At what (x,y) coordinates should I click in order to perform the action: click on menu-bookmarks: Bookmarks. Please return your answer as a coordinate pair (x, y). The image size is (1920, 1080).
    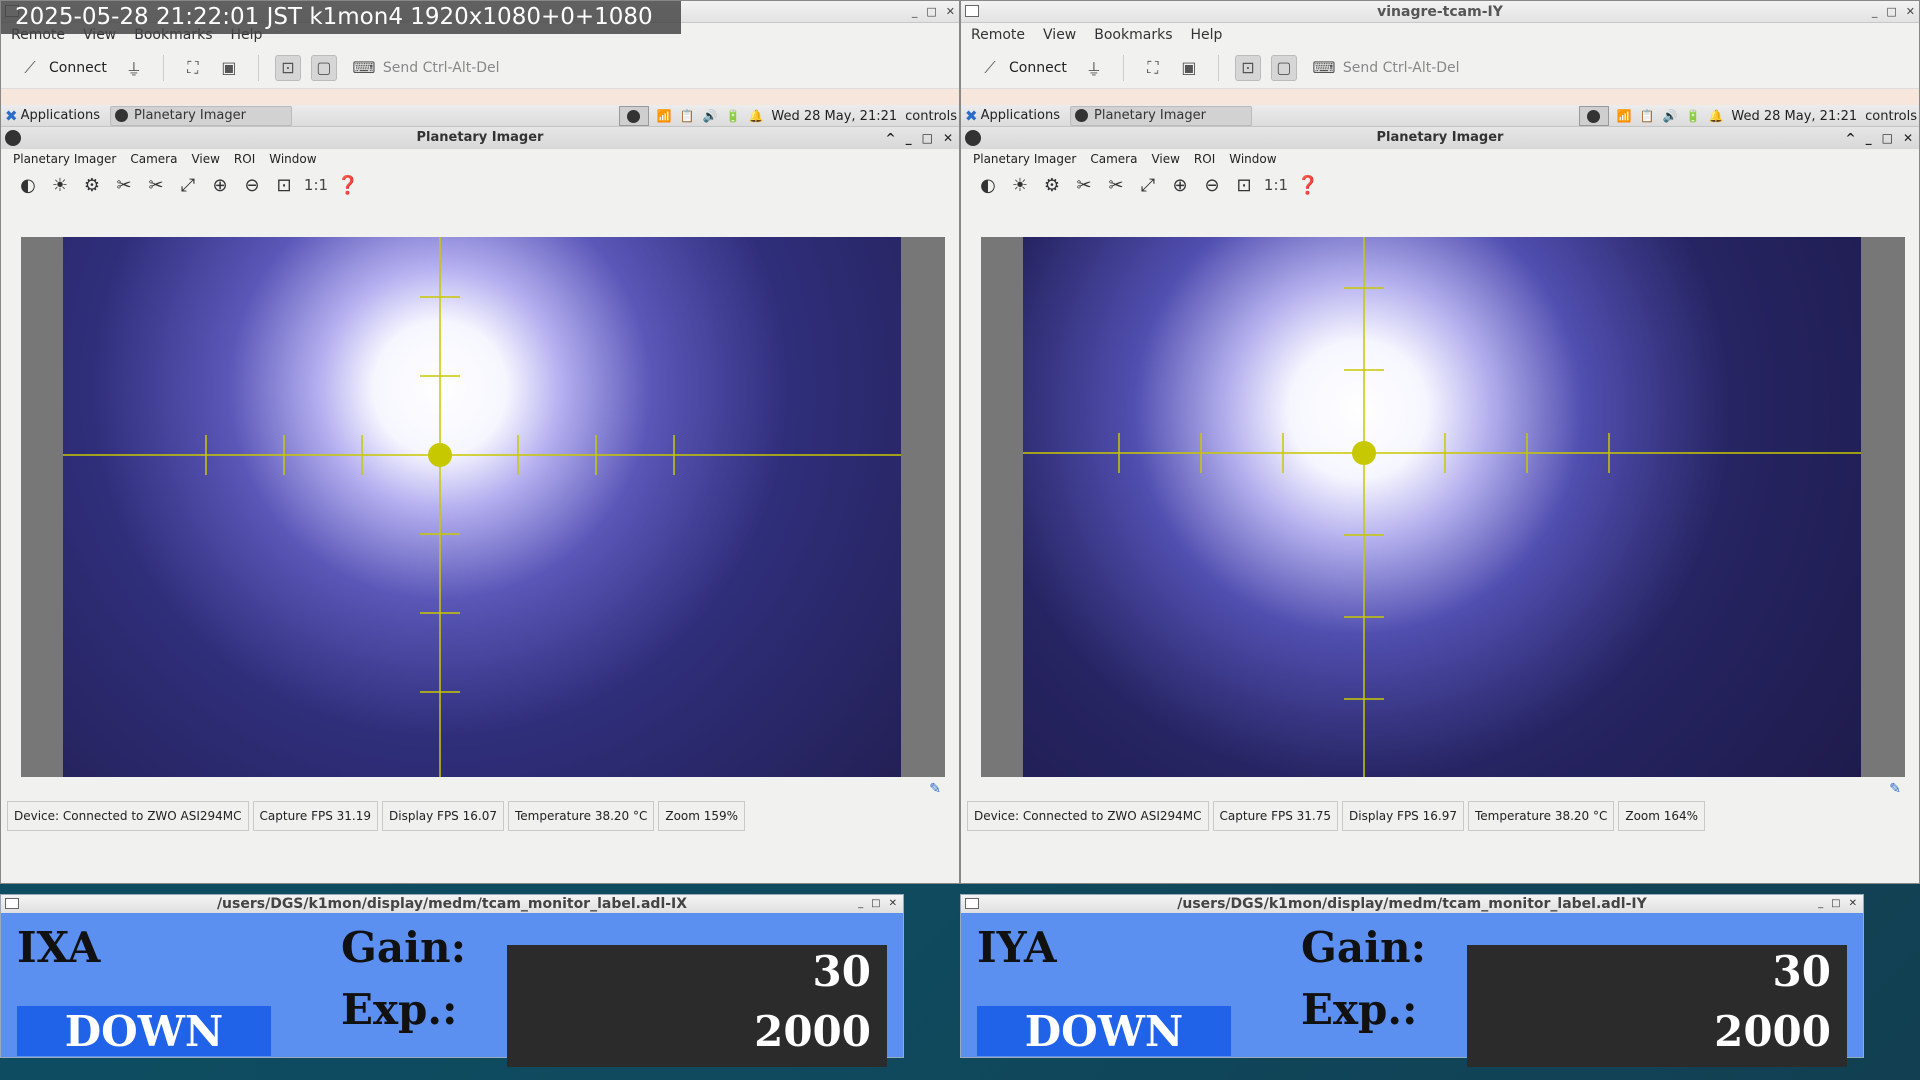
    Looking at the image, I should click on (1133, 35).